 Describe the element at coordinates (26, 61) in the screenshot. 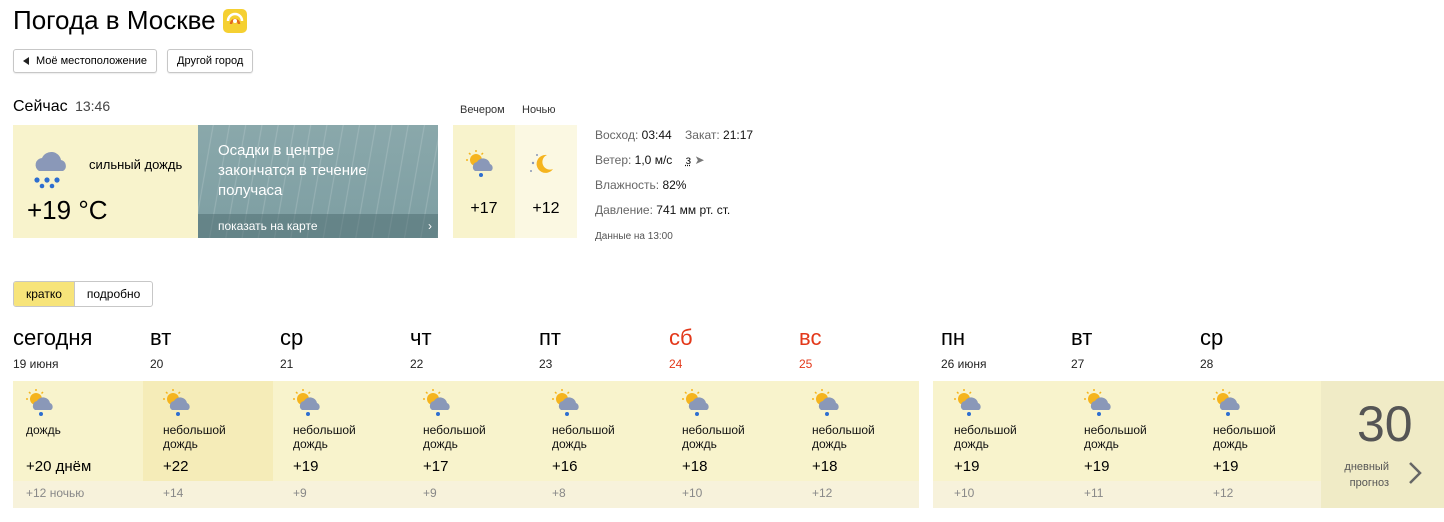

I see `location-arrow-icon` at that location.